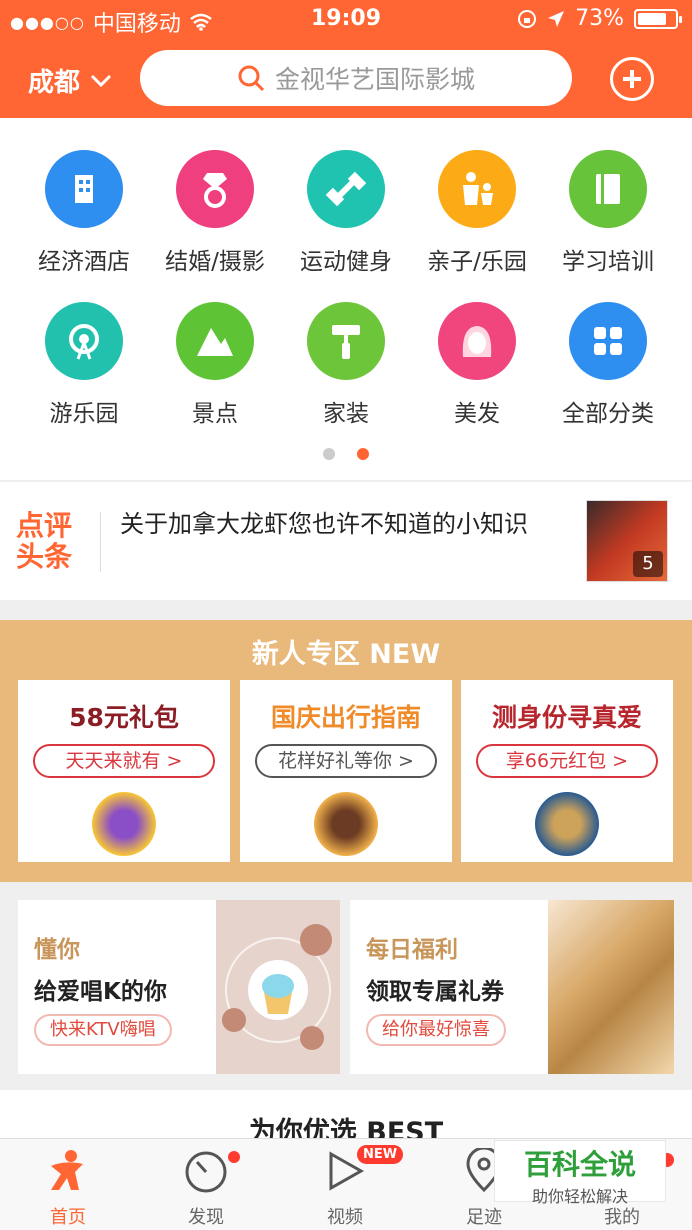 This screenshot has height=1230, width=692. I want to click on category-scenic-spot: 景点, so click(215, 365).